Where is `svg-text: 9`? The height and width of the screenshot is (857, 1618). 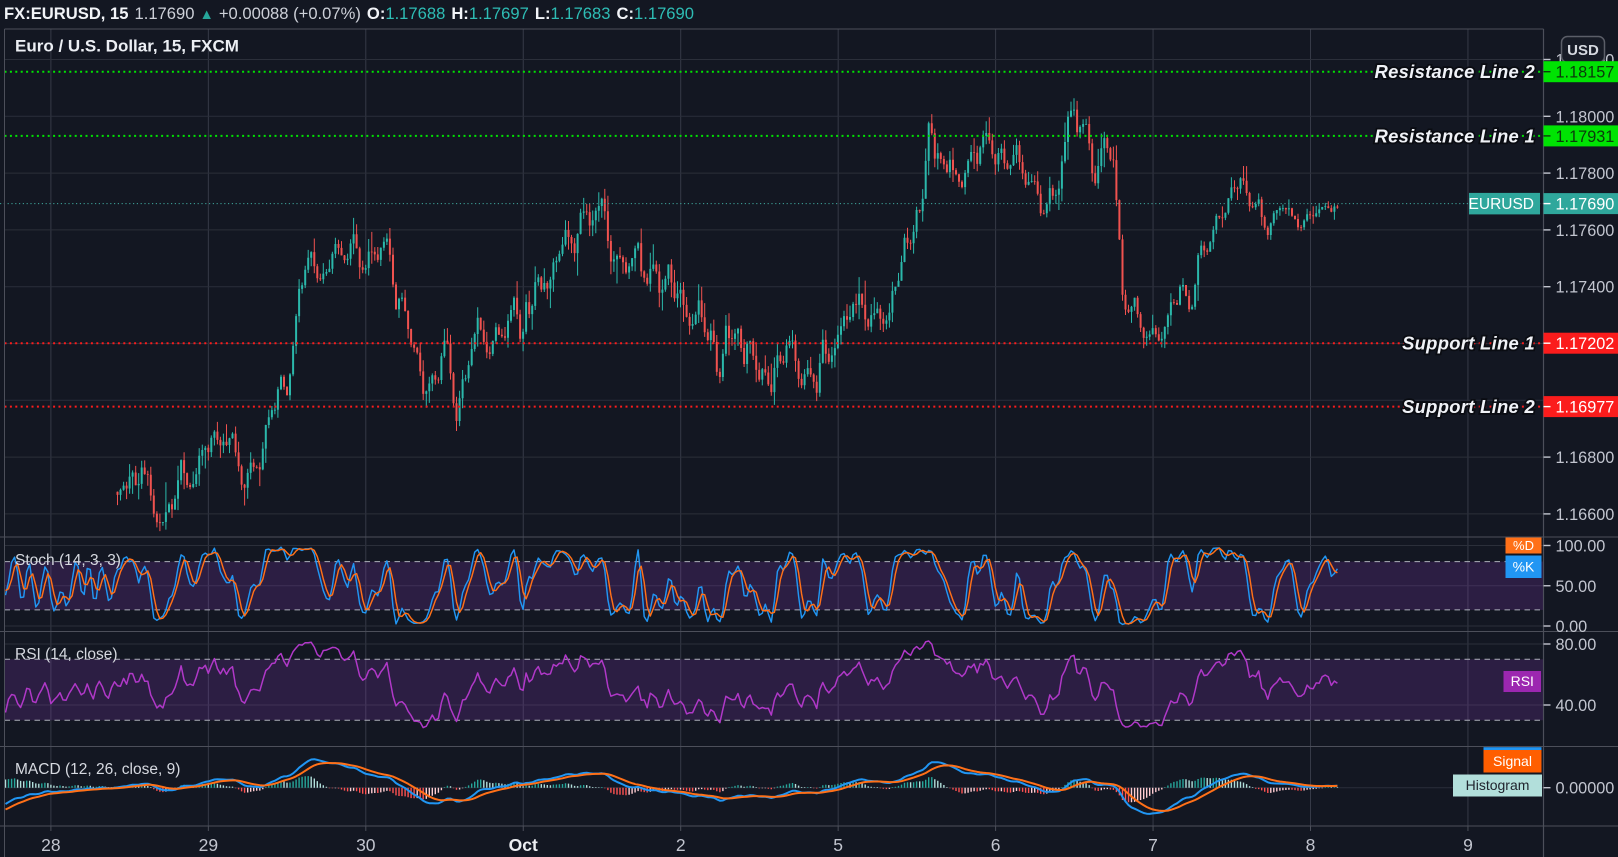 svg-text: 9 is located at coordinates (1468, 845).